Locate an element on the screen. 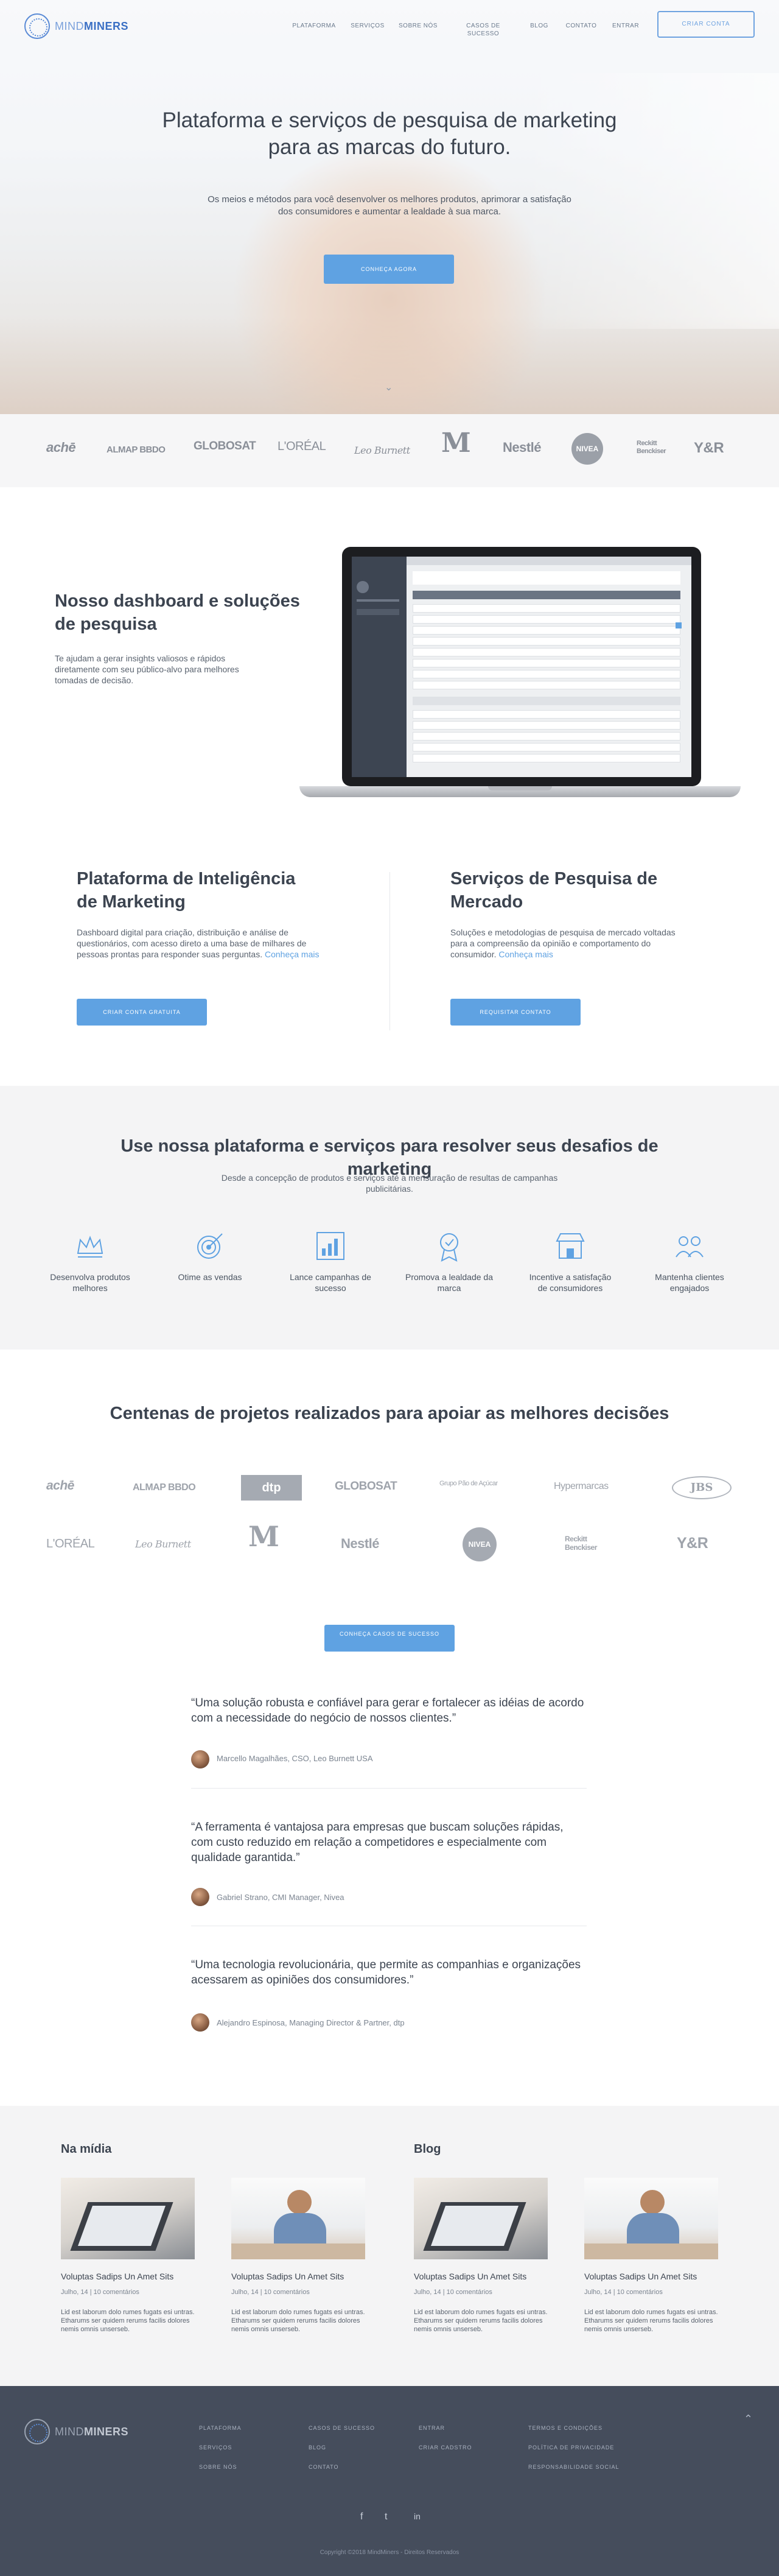 The width and height of the screenshot is (779, 2576). platform-more-link: Conheça mais is located at coordinates (292, 954).